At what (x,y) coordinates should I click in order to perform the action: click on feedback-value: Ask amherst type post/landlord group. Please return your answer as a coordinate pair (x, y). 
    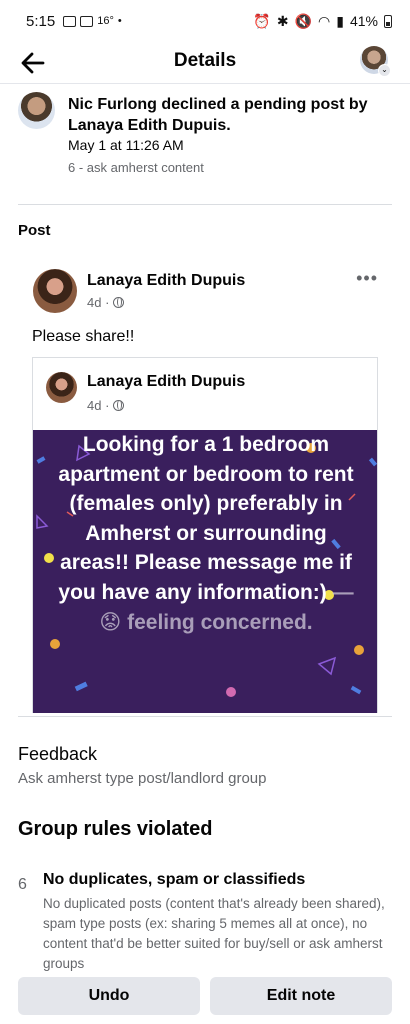
    Looking at the image, I should click on (142, 778).